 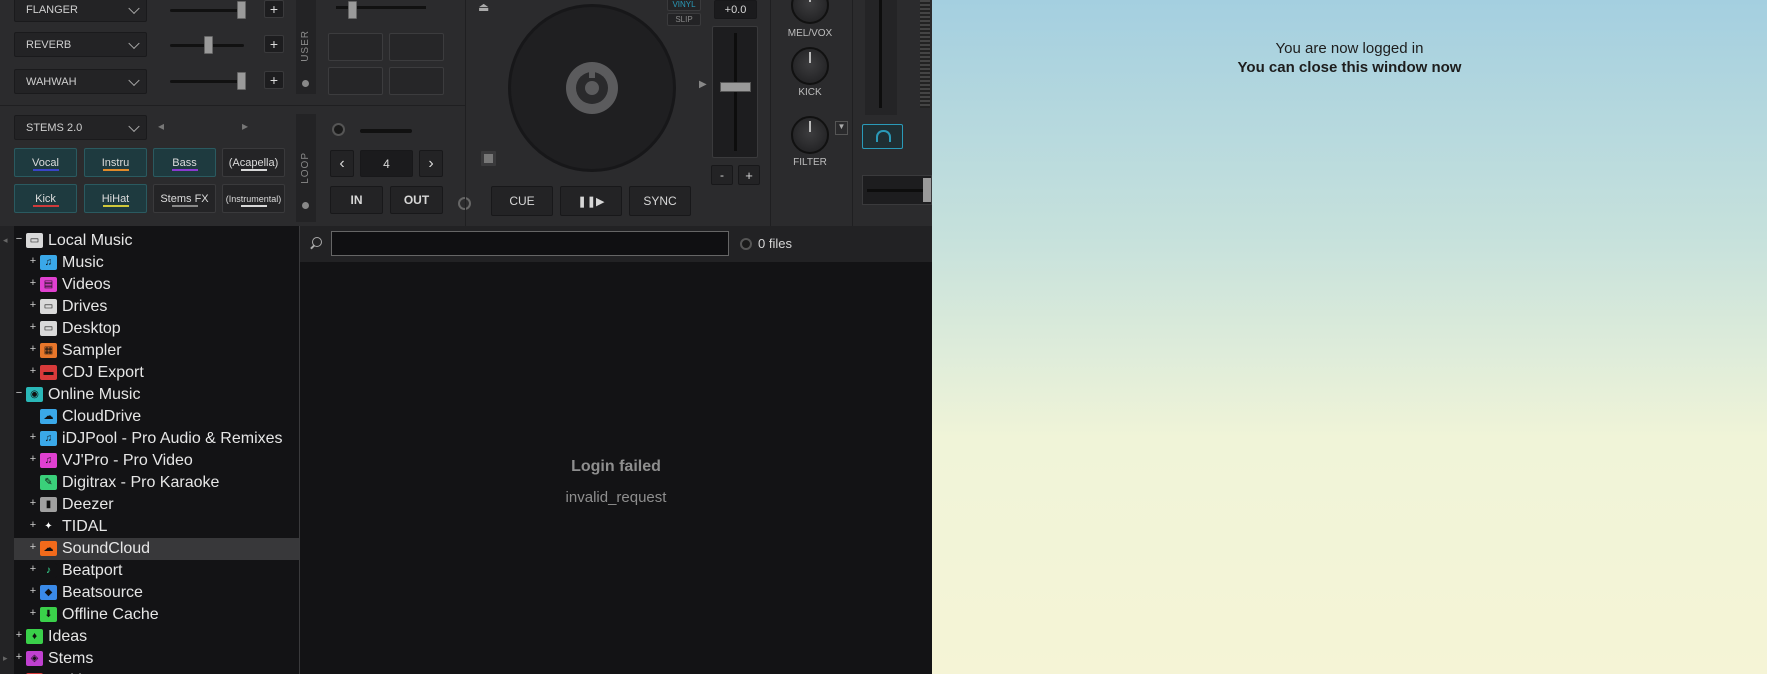 I want to click on tree-item-cdj-export: + ▬ CDJ Export, so click(x=156, y=373).